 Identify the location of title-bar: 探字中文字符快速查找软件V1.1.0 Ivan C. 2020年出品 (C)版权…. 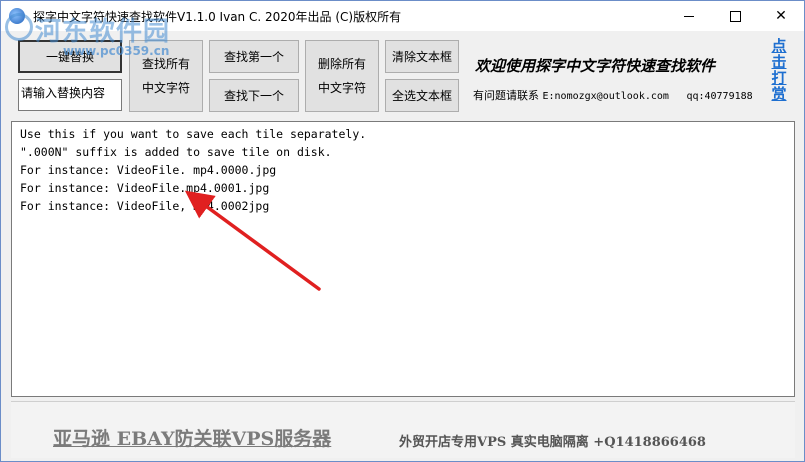
(402, 16).